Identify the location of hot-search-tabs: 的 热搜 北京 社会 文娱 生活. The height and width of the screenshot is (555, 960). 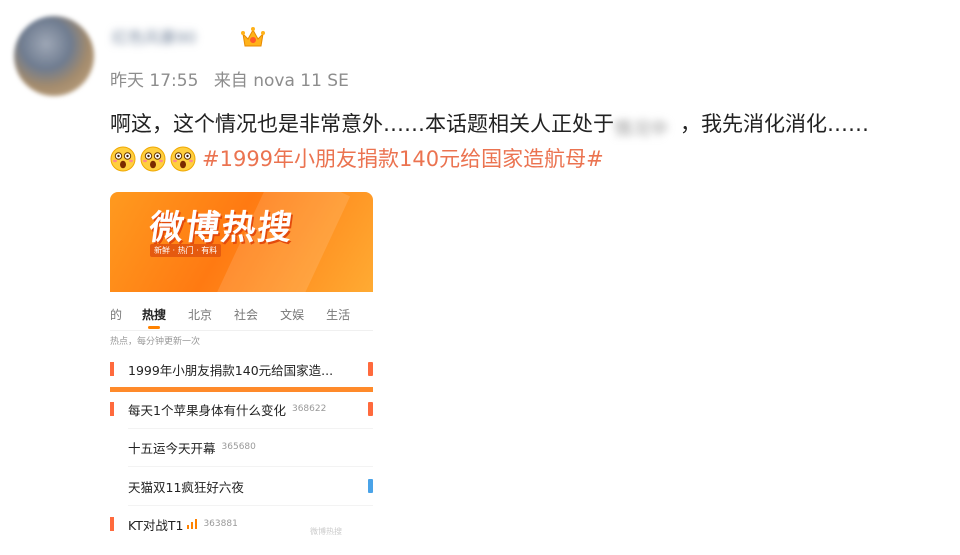
(241, 314).